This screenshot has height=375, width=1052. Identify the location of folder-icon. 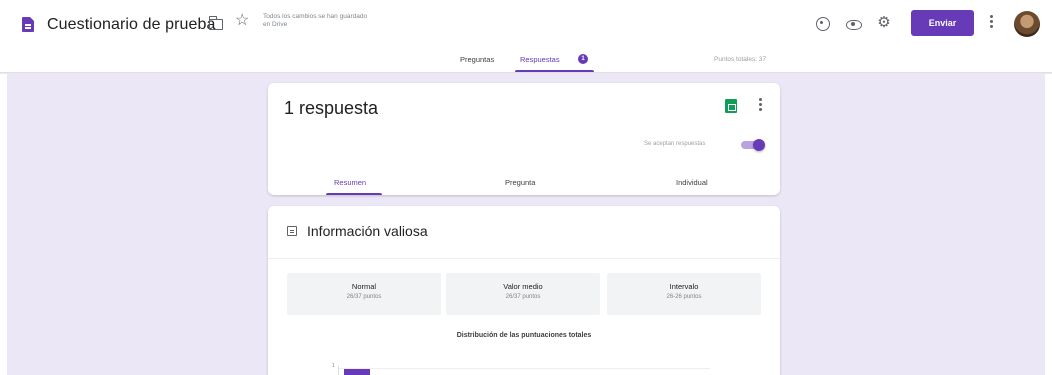
(215, 23).